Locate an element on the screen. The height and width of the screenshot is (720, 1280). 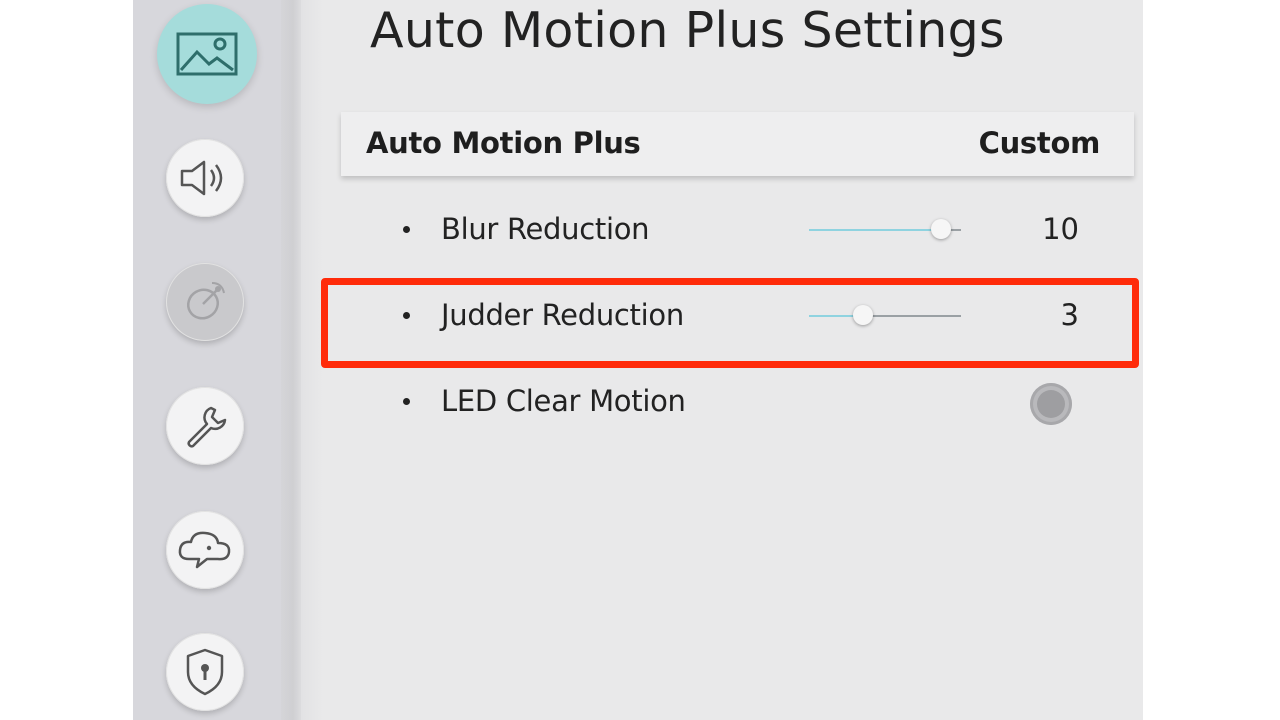
toggle-knob is located at coordinates (1051, 404).